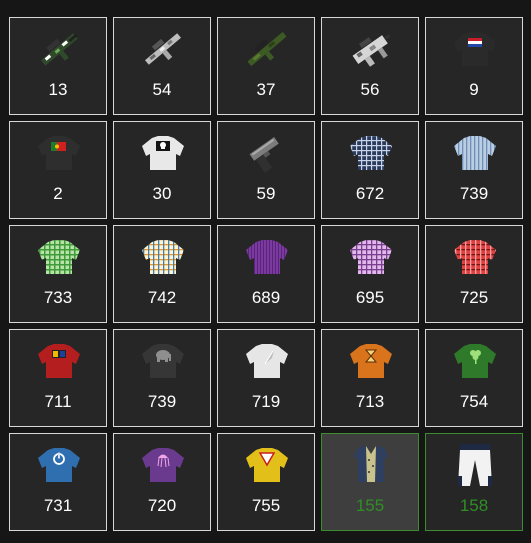 The image size is (531, 543). Describe the element at coordinates (58, 89) in the screenshot. I see `item-quantity: 13` at that location.